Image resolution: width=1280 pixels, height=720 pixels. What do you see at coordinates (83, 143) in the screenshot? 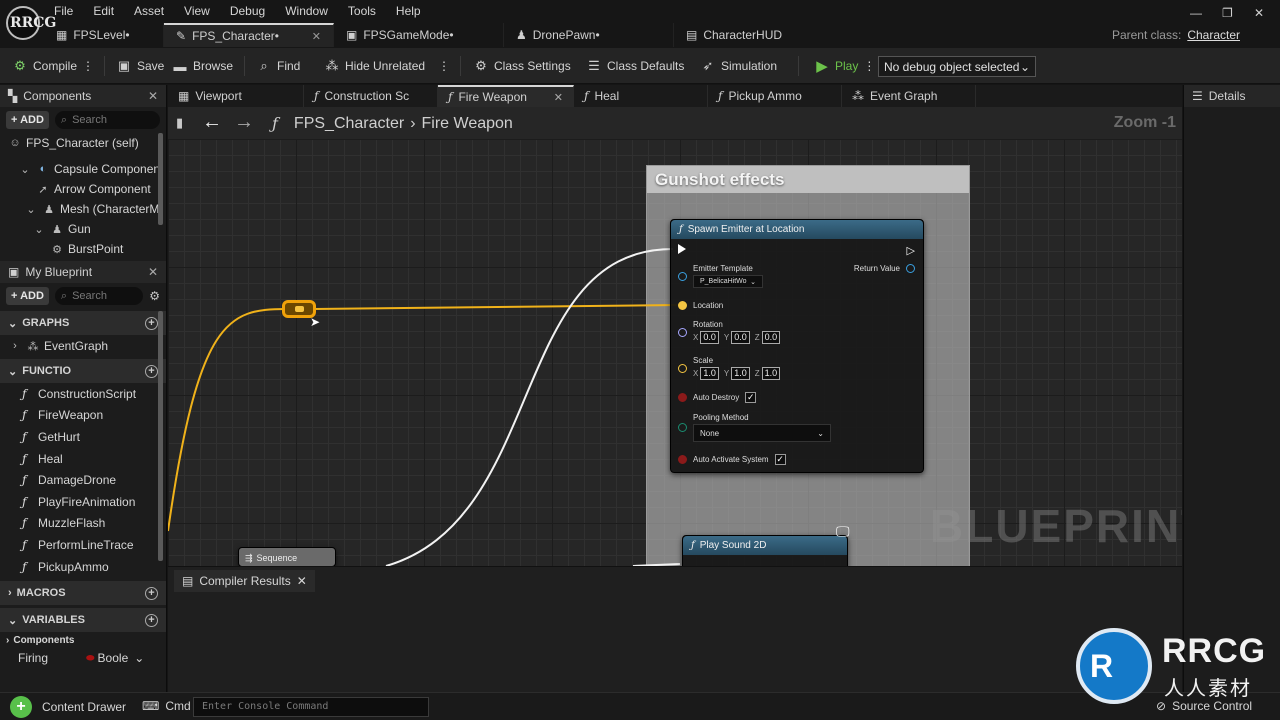
I see `tree-item-self: ☺ FPS_Character (self)` at bounding box center [83, 143].